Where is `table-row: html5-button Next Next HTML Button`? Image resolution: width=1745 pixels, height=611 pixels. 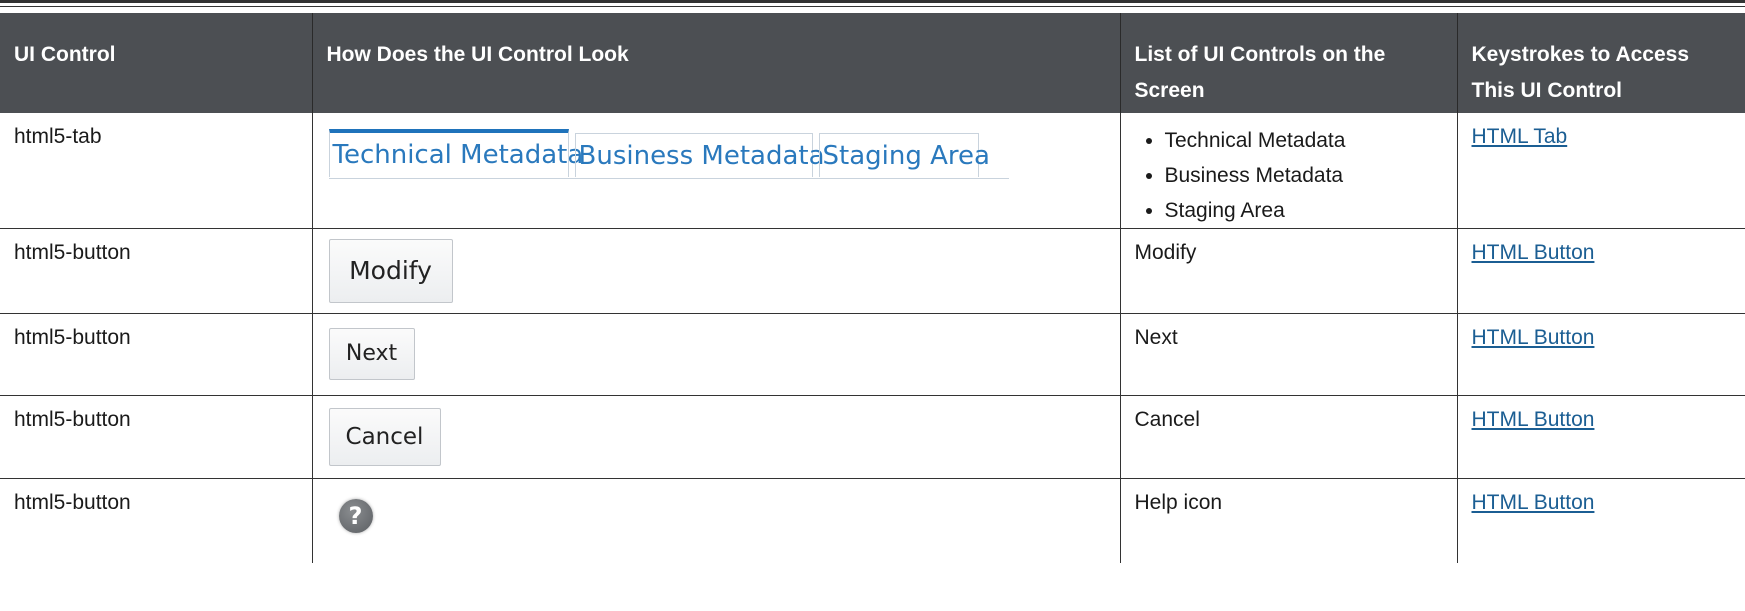 table-row: html5-button Next Next HTML Button is located at coordinates (872, 354).